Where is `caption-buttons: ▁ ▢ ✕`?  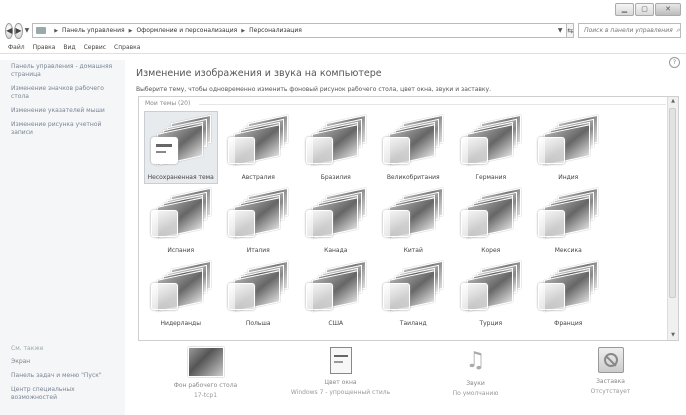 caption-buttons: ▁ ▢ ✕ is located at coordinates (648, 9).